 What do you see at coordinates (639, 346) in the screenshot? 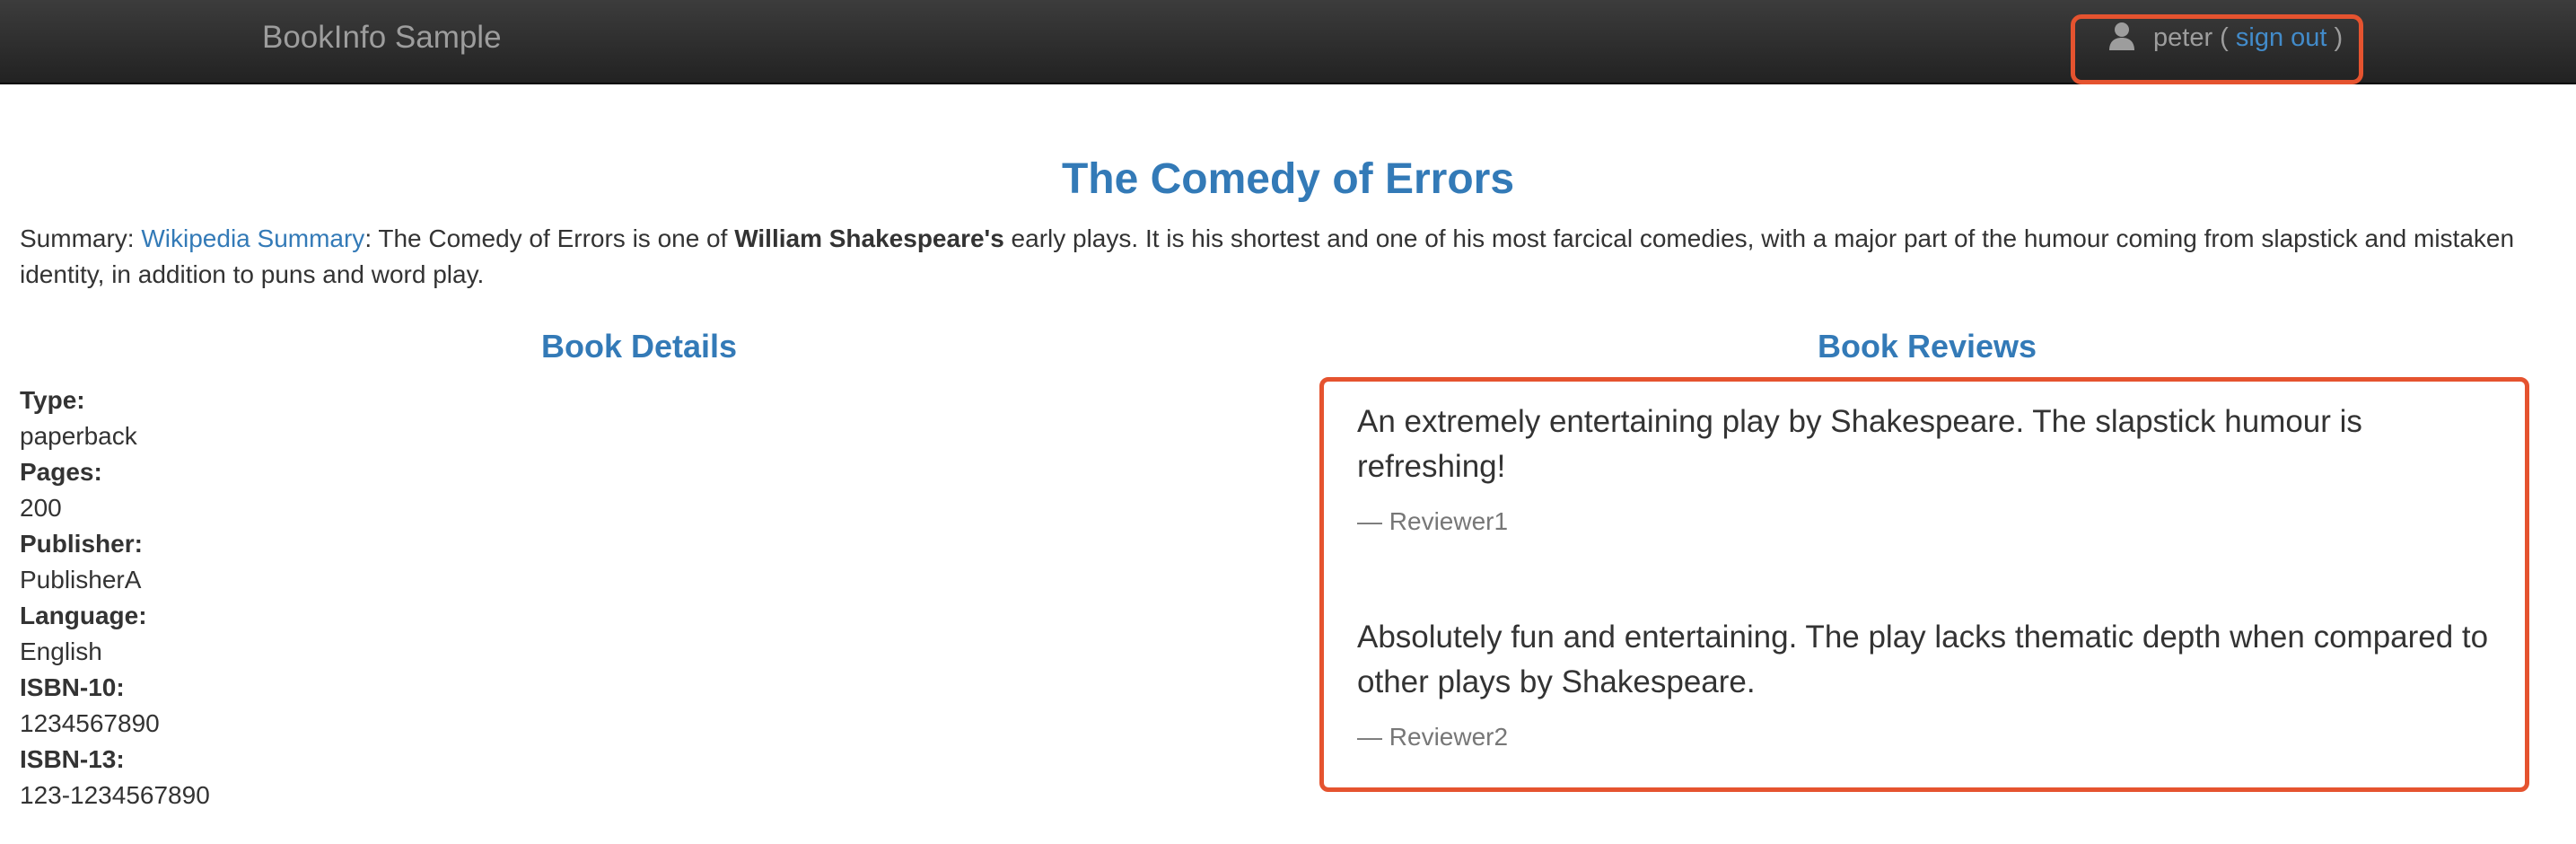
I see `book-details-heading: Book Details` at bounding box center [639, 346].